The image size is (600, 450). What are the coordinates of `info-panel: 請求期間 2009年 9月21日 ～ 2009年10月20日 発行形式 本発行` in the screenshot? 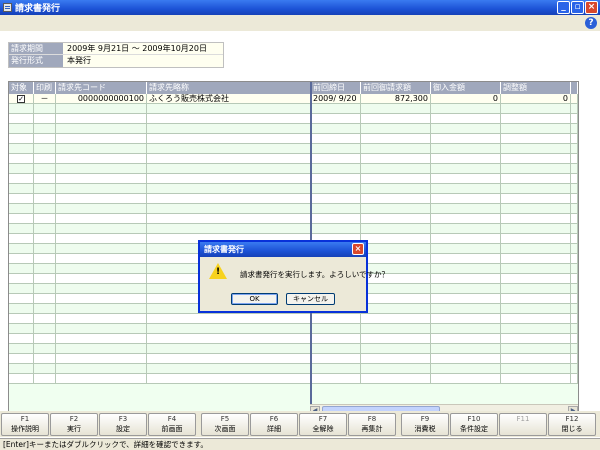 It's located at (116, 55).